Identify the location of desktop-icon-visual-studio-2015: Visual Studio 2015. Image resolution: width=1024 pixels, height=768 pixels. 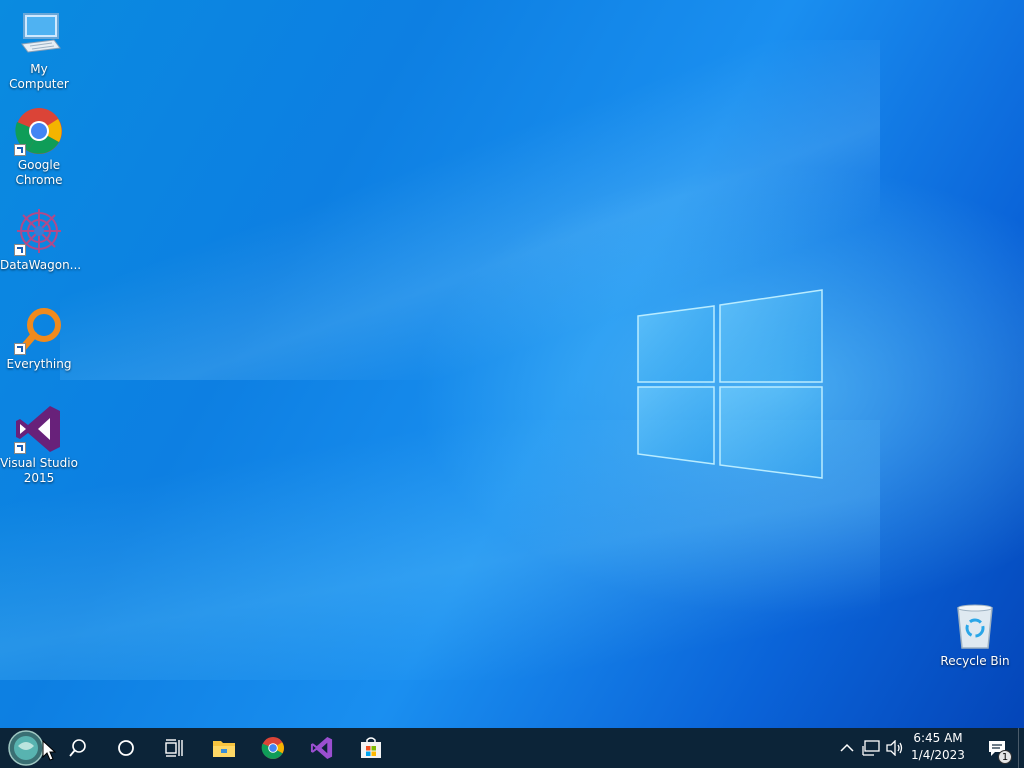
(39, 445).